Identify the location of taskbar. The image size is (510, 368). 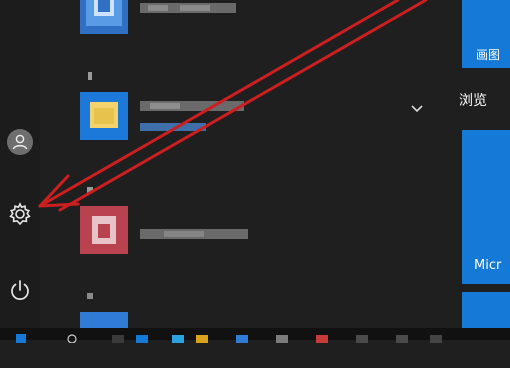
(255, 336).